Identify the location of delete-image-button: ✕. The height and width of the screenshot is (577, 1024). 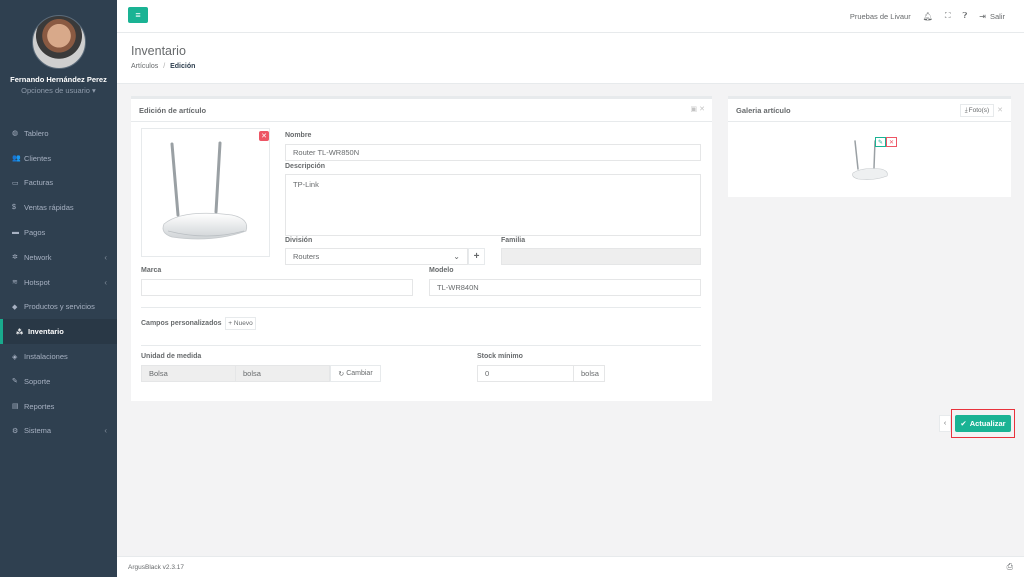
(264, 136).